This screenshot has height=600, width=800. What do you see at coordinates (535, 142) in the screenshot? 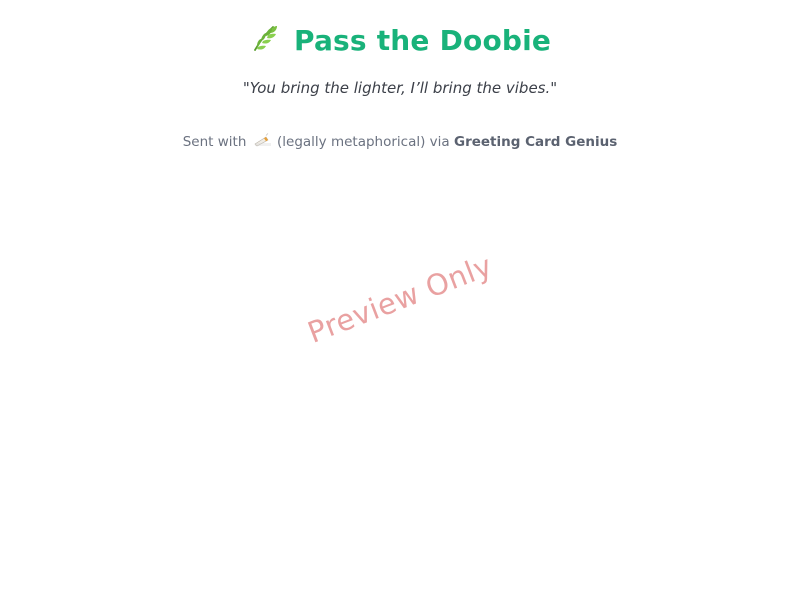
I see `brand-link: Greeting Card Genius` at bounding box center [535, 142].